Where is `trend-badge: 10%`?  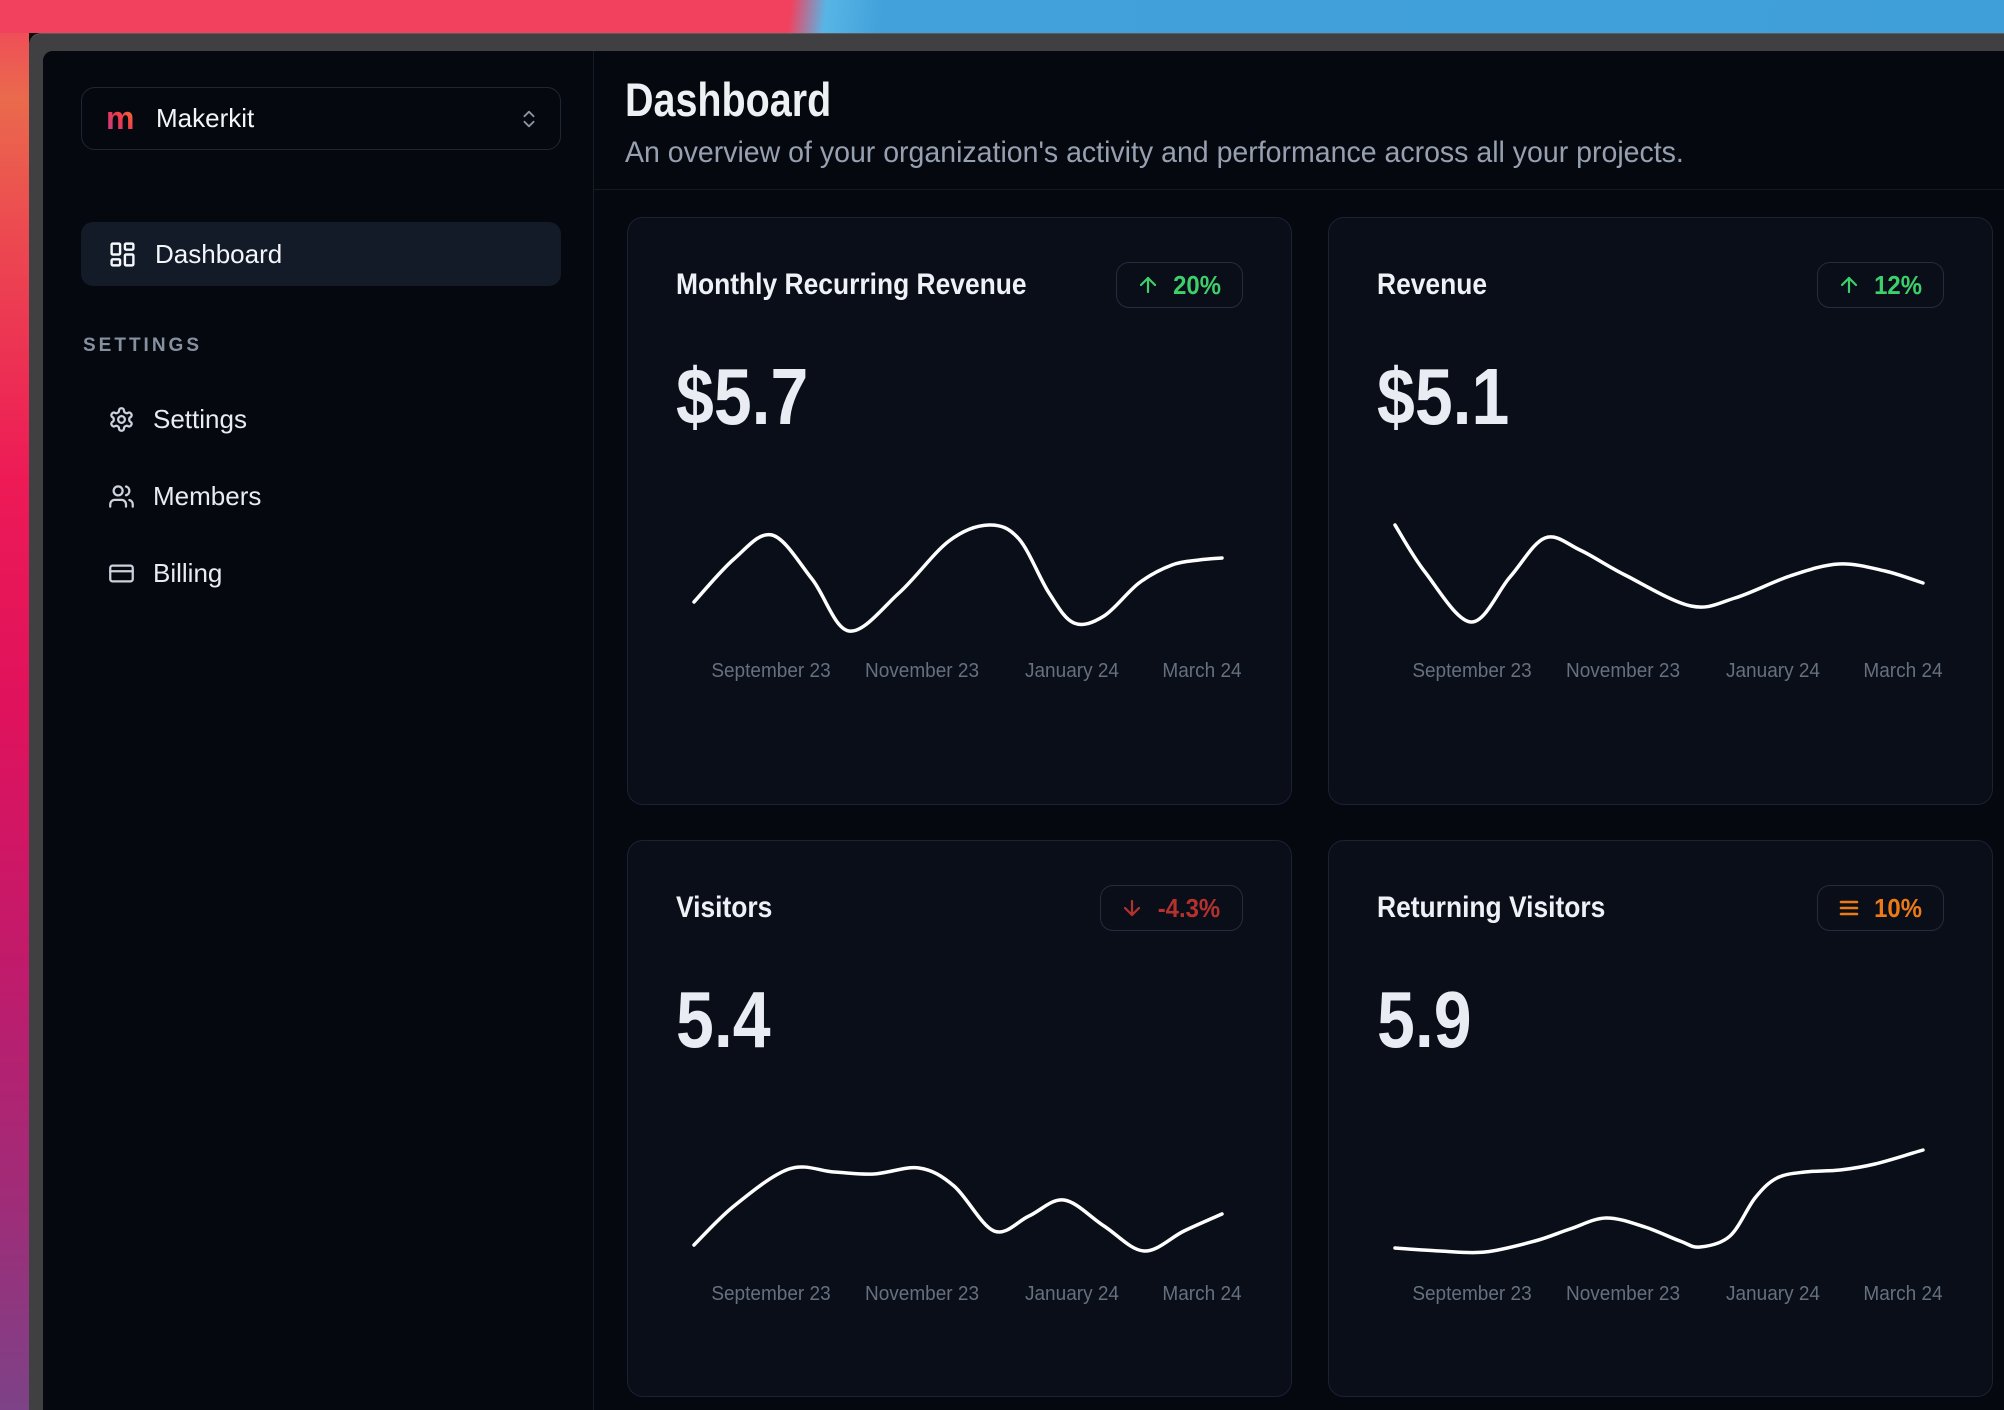 trend-badge: 10% is located at coordinates (1880, 908).